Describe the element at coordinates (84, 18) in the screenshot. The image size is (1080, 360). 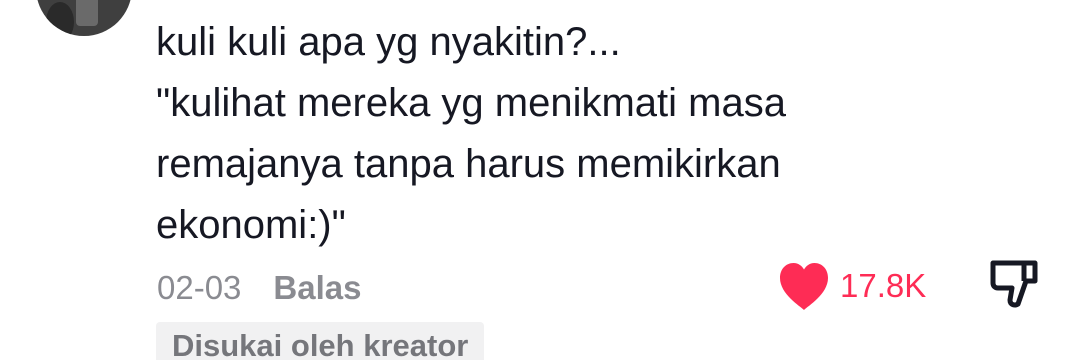
I see `avatar` at that location.